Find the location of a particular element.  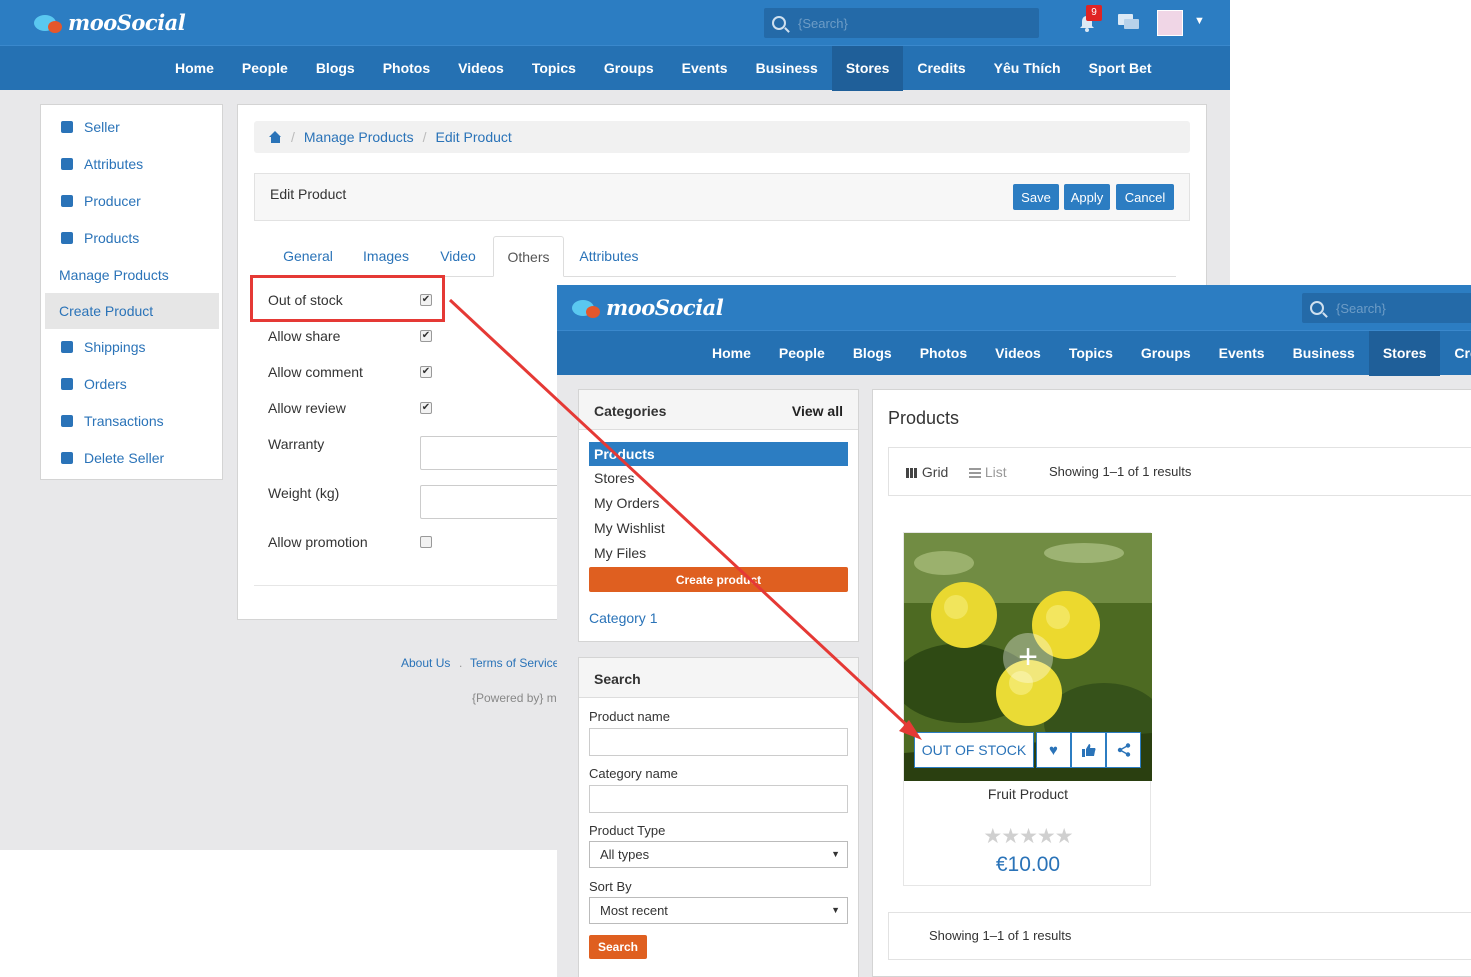

sidebar-item-label: Create Product is located at coordinates (106, 311).